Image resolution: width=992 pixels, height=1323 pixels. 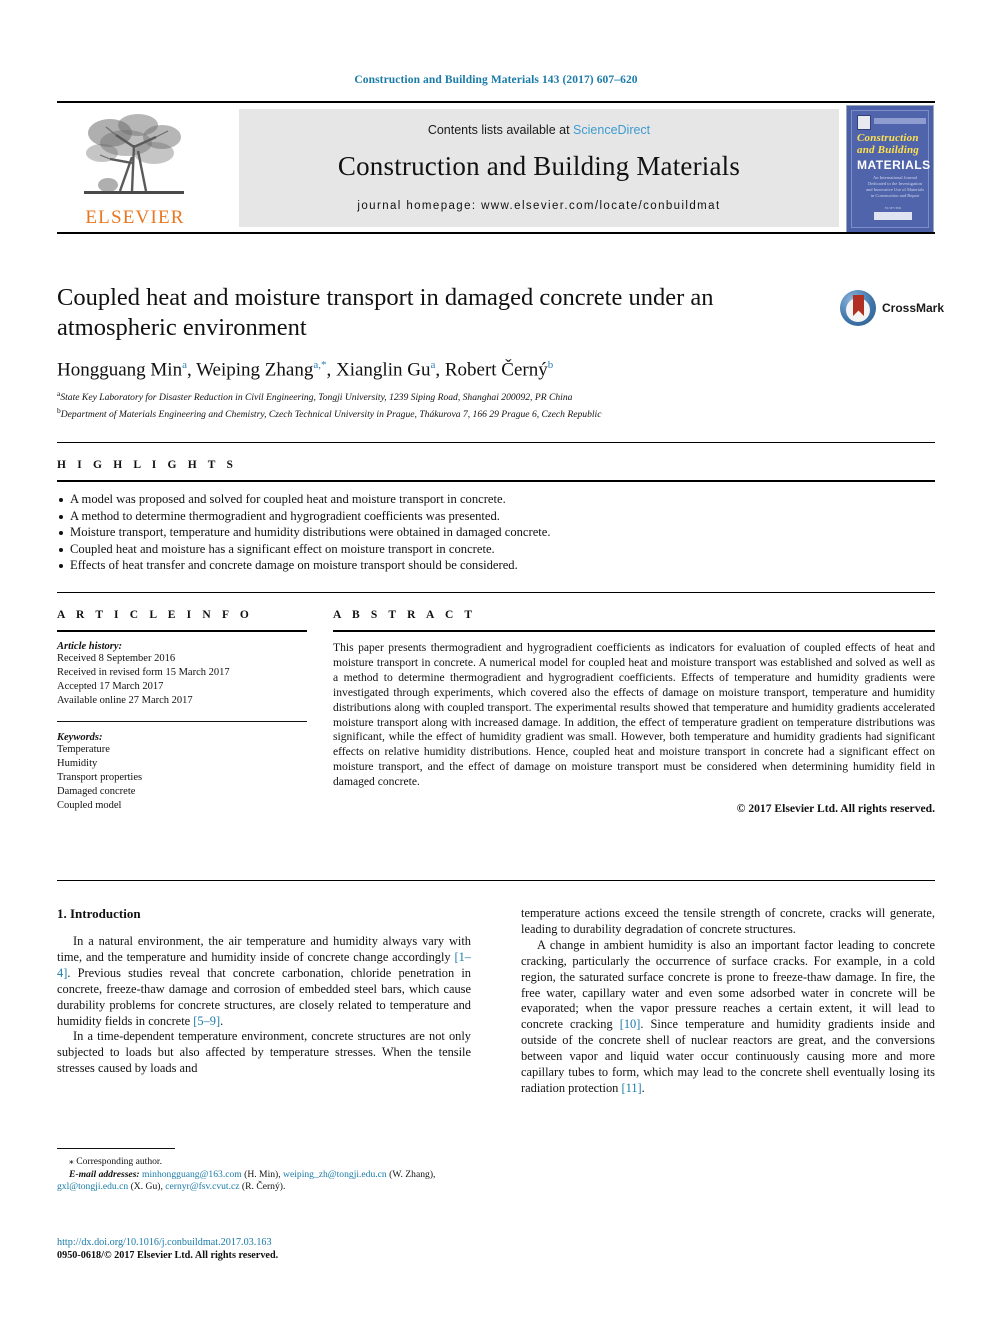 I want to click on article-history-item: Accepted 17 March 2017, so click(x=110, y=686).